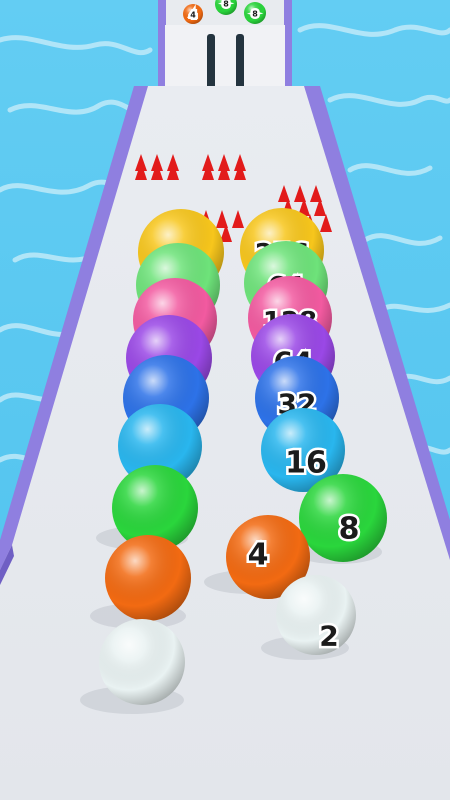 Image resolution: width=450 pixels, height=800 pixels. What do you see at coordinates (148, 578) in the screenshot?
I see `ball-orange-left` at bounding box center [148, 578].